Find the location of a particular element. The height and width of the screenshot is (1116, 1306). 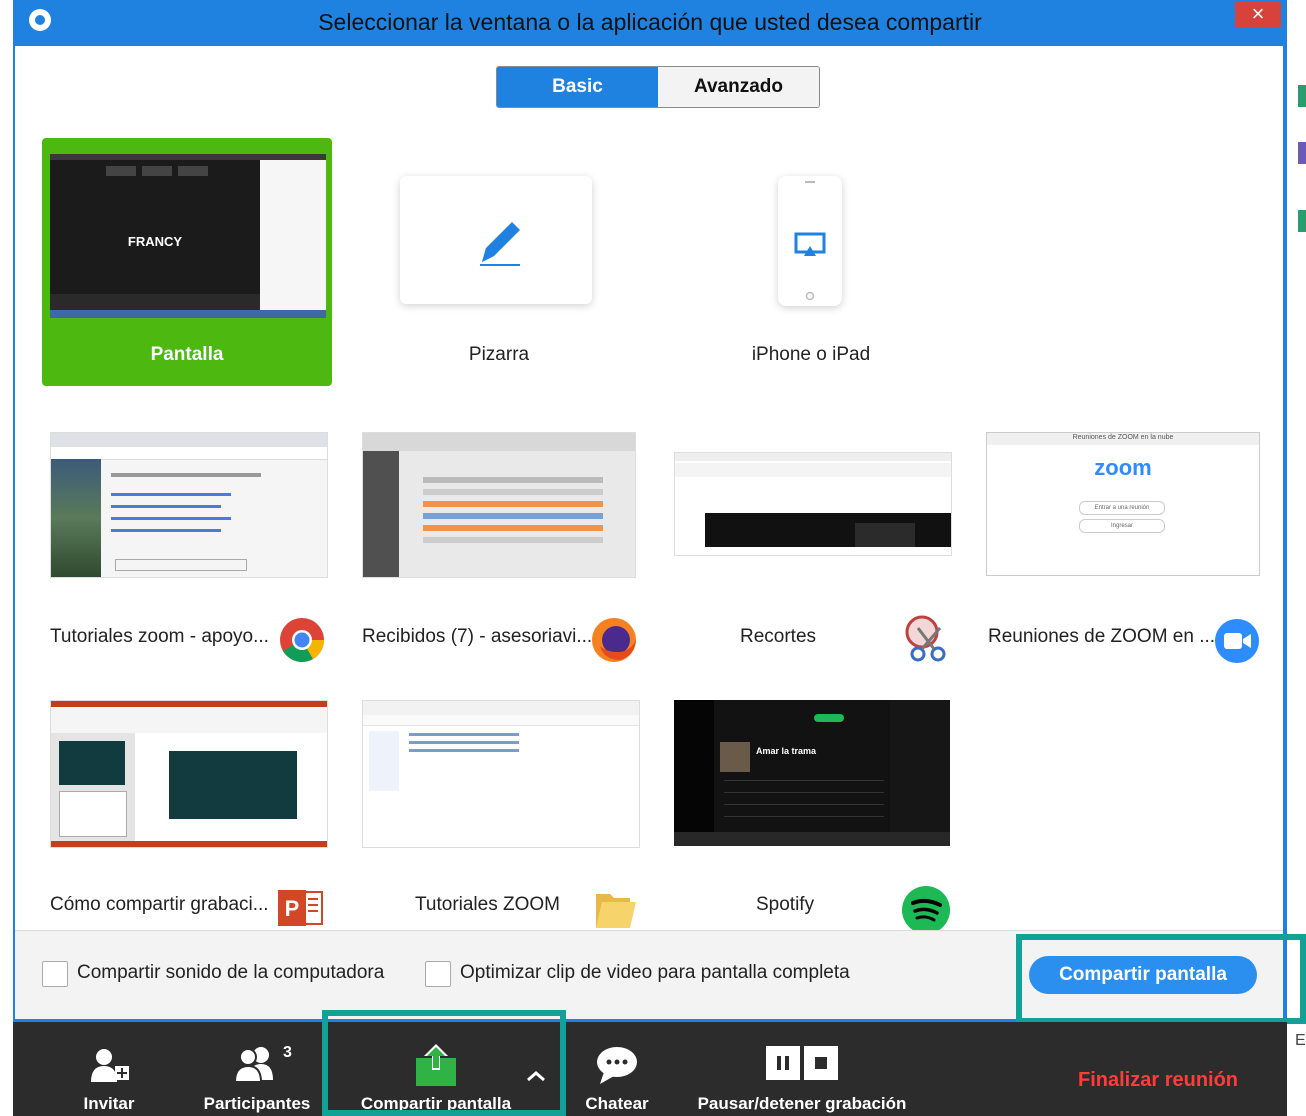

share-tile-spotify: Amar la trama Spotify is located at coordinates (811, 818).